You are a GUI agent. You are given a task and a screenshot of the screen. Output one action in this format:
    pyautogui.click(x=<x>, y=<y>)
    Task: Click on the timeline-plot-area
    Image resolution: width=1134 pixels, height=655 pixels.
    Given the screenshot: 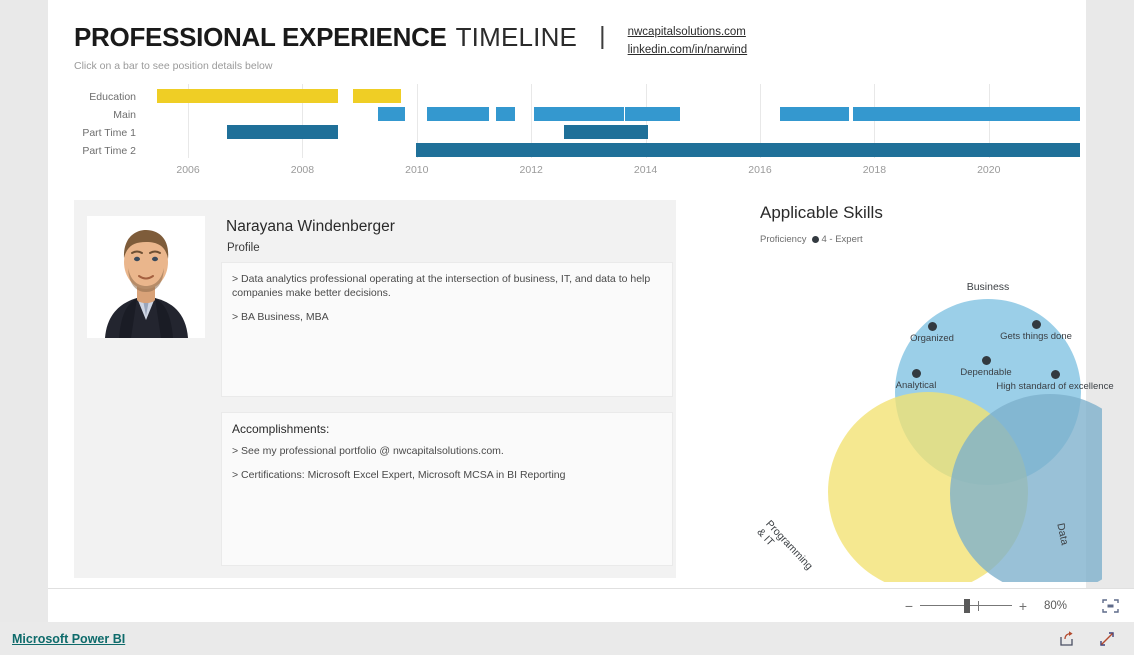 What is the action you would take?
    pyautogui.click(x=617, y=121)
    